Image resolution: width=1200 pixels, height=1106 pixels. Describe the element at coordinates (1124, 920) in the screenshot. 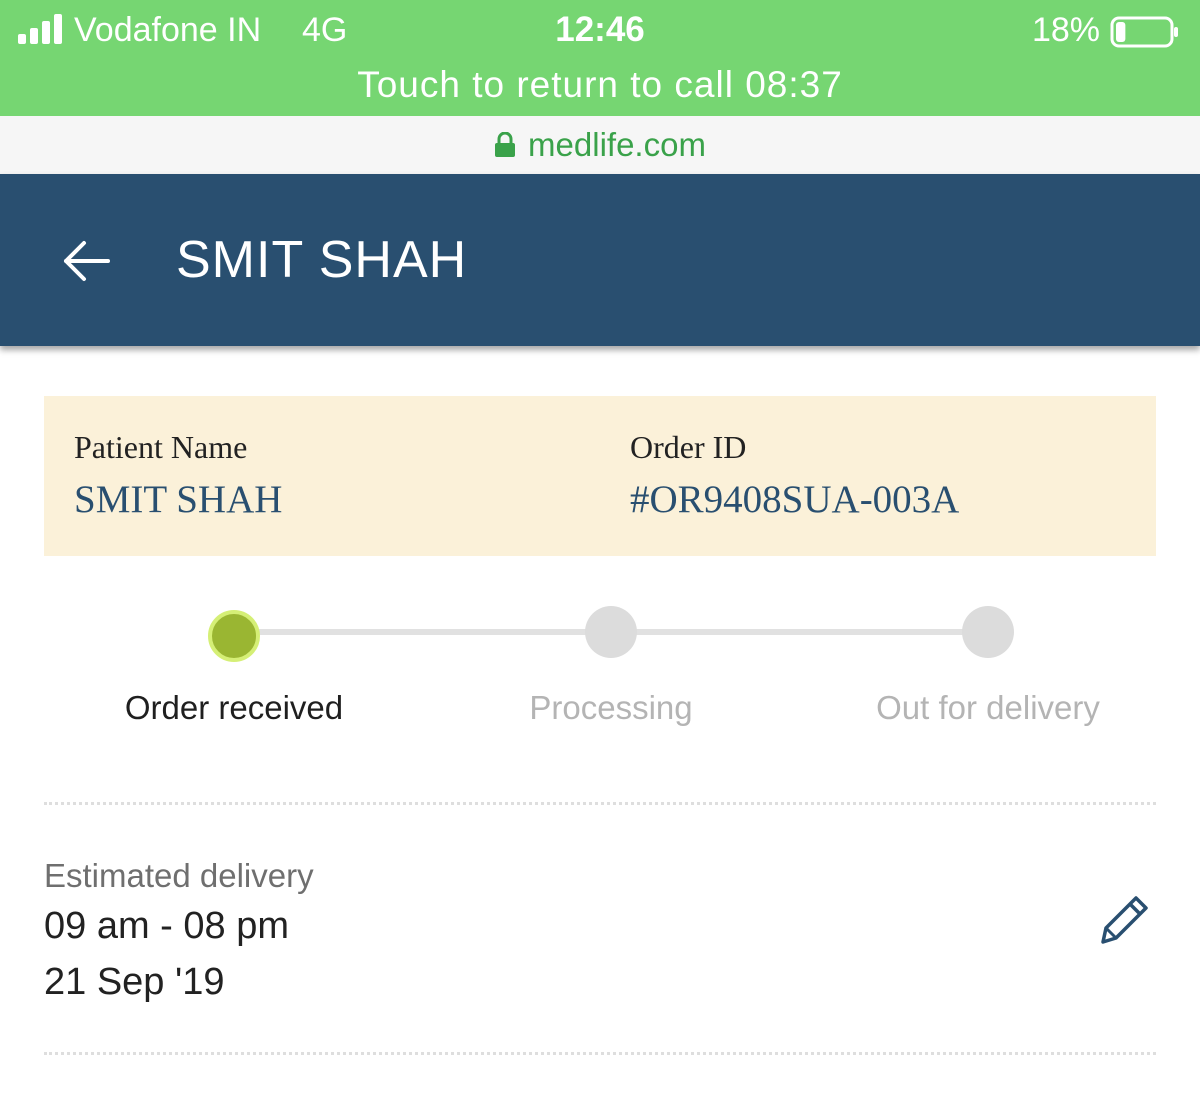

I see `pencil-icon` at that location.